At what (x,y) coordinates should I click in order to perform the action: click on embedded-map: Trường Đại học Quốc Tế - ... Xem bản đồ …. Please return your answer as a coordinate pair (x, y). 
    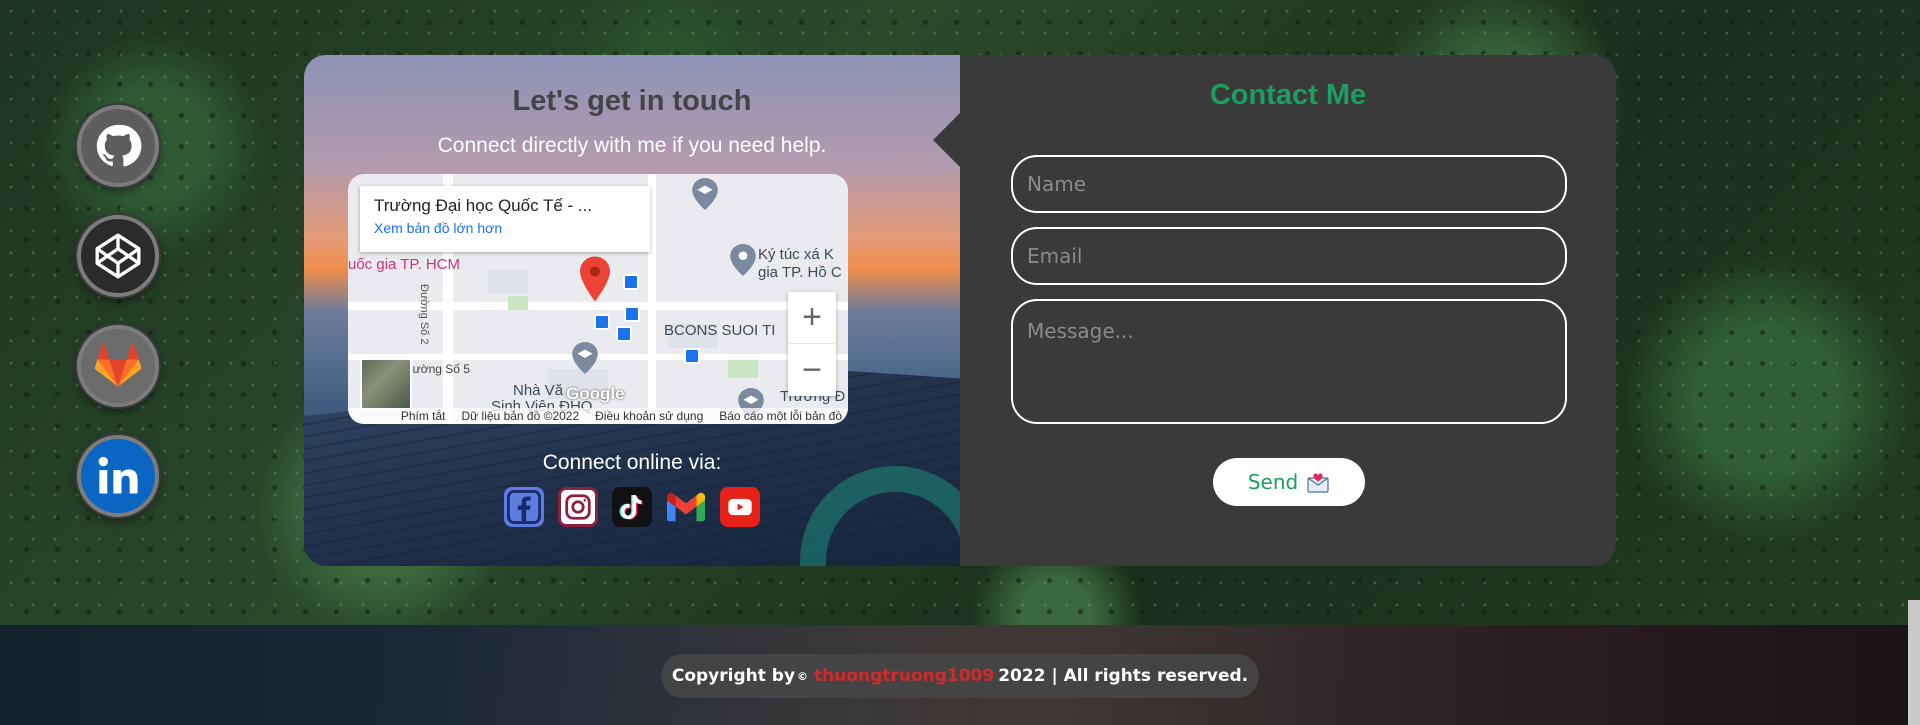
    Looking at the image, I should click on (598, 299).